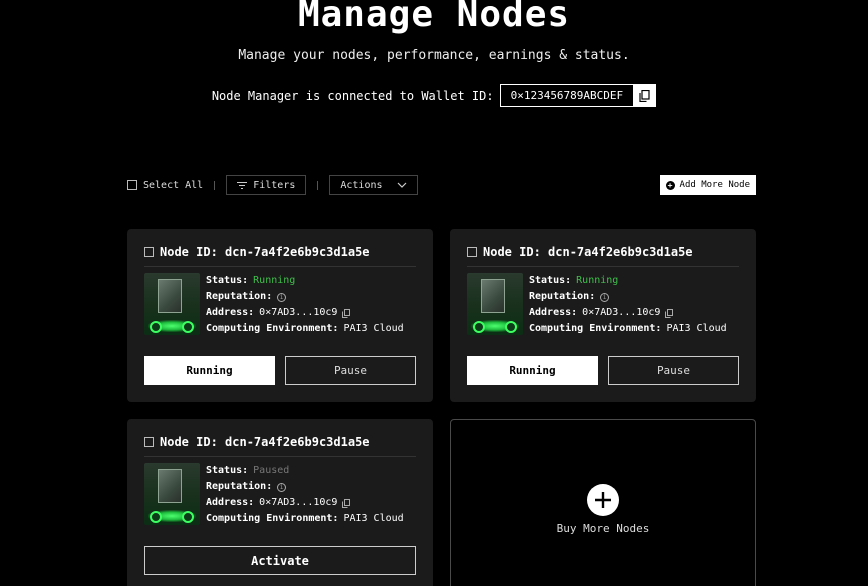 Image resolution: width=868 pixels, height=586 pixels. I want to click on copy-wallet-button, so click(644, 95).